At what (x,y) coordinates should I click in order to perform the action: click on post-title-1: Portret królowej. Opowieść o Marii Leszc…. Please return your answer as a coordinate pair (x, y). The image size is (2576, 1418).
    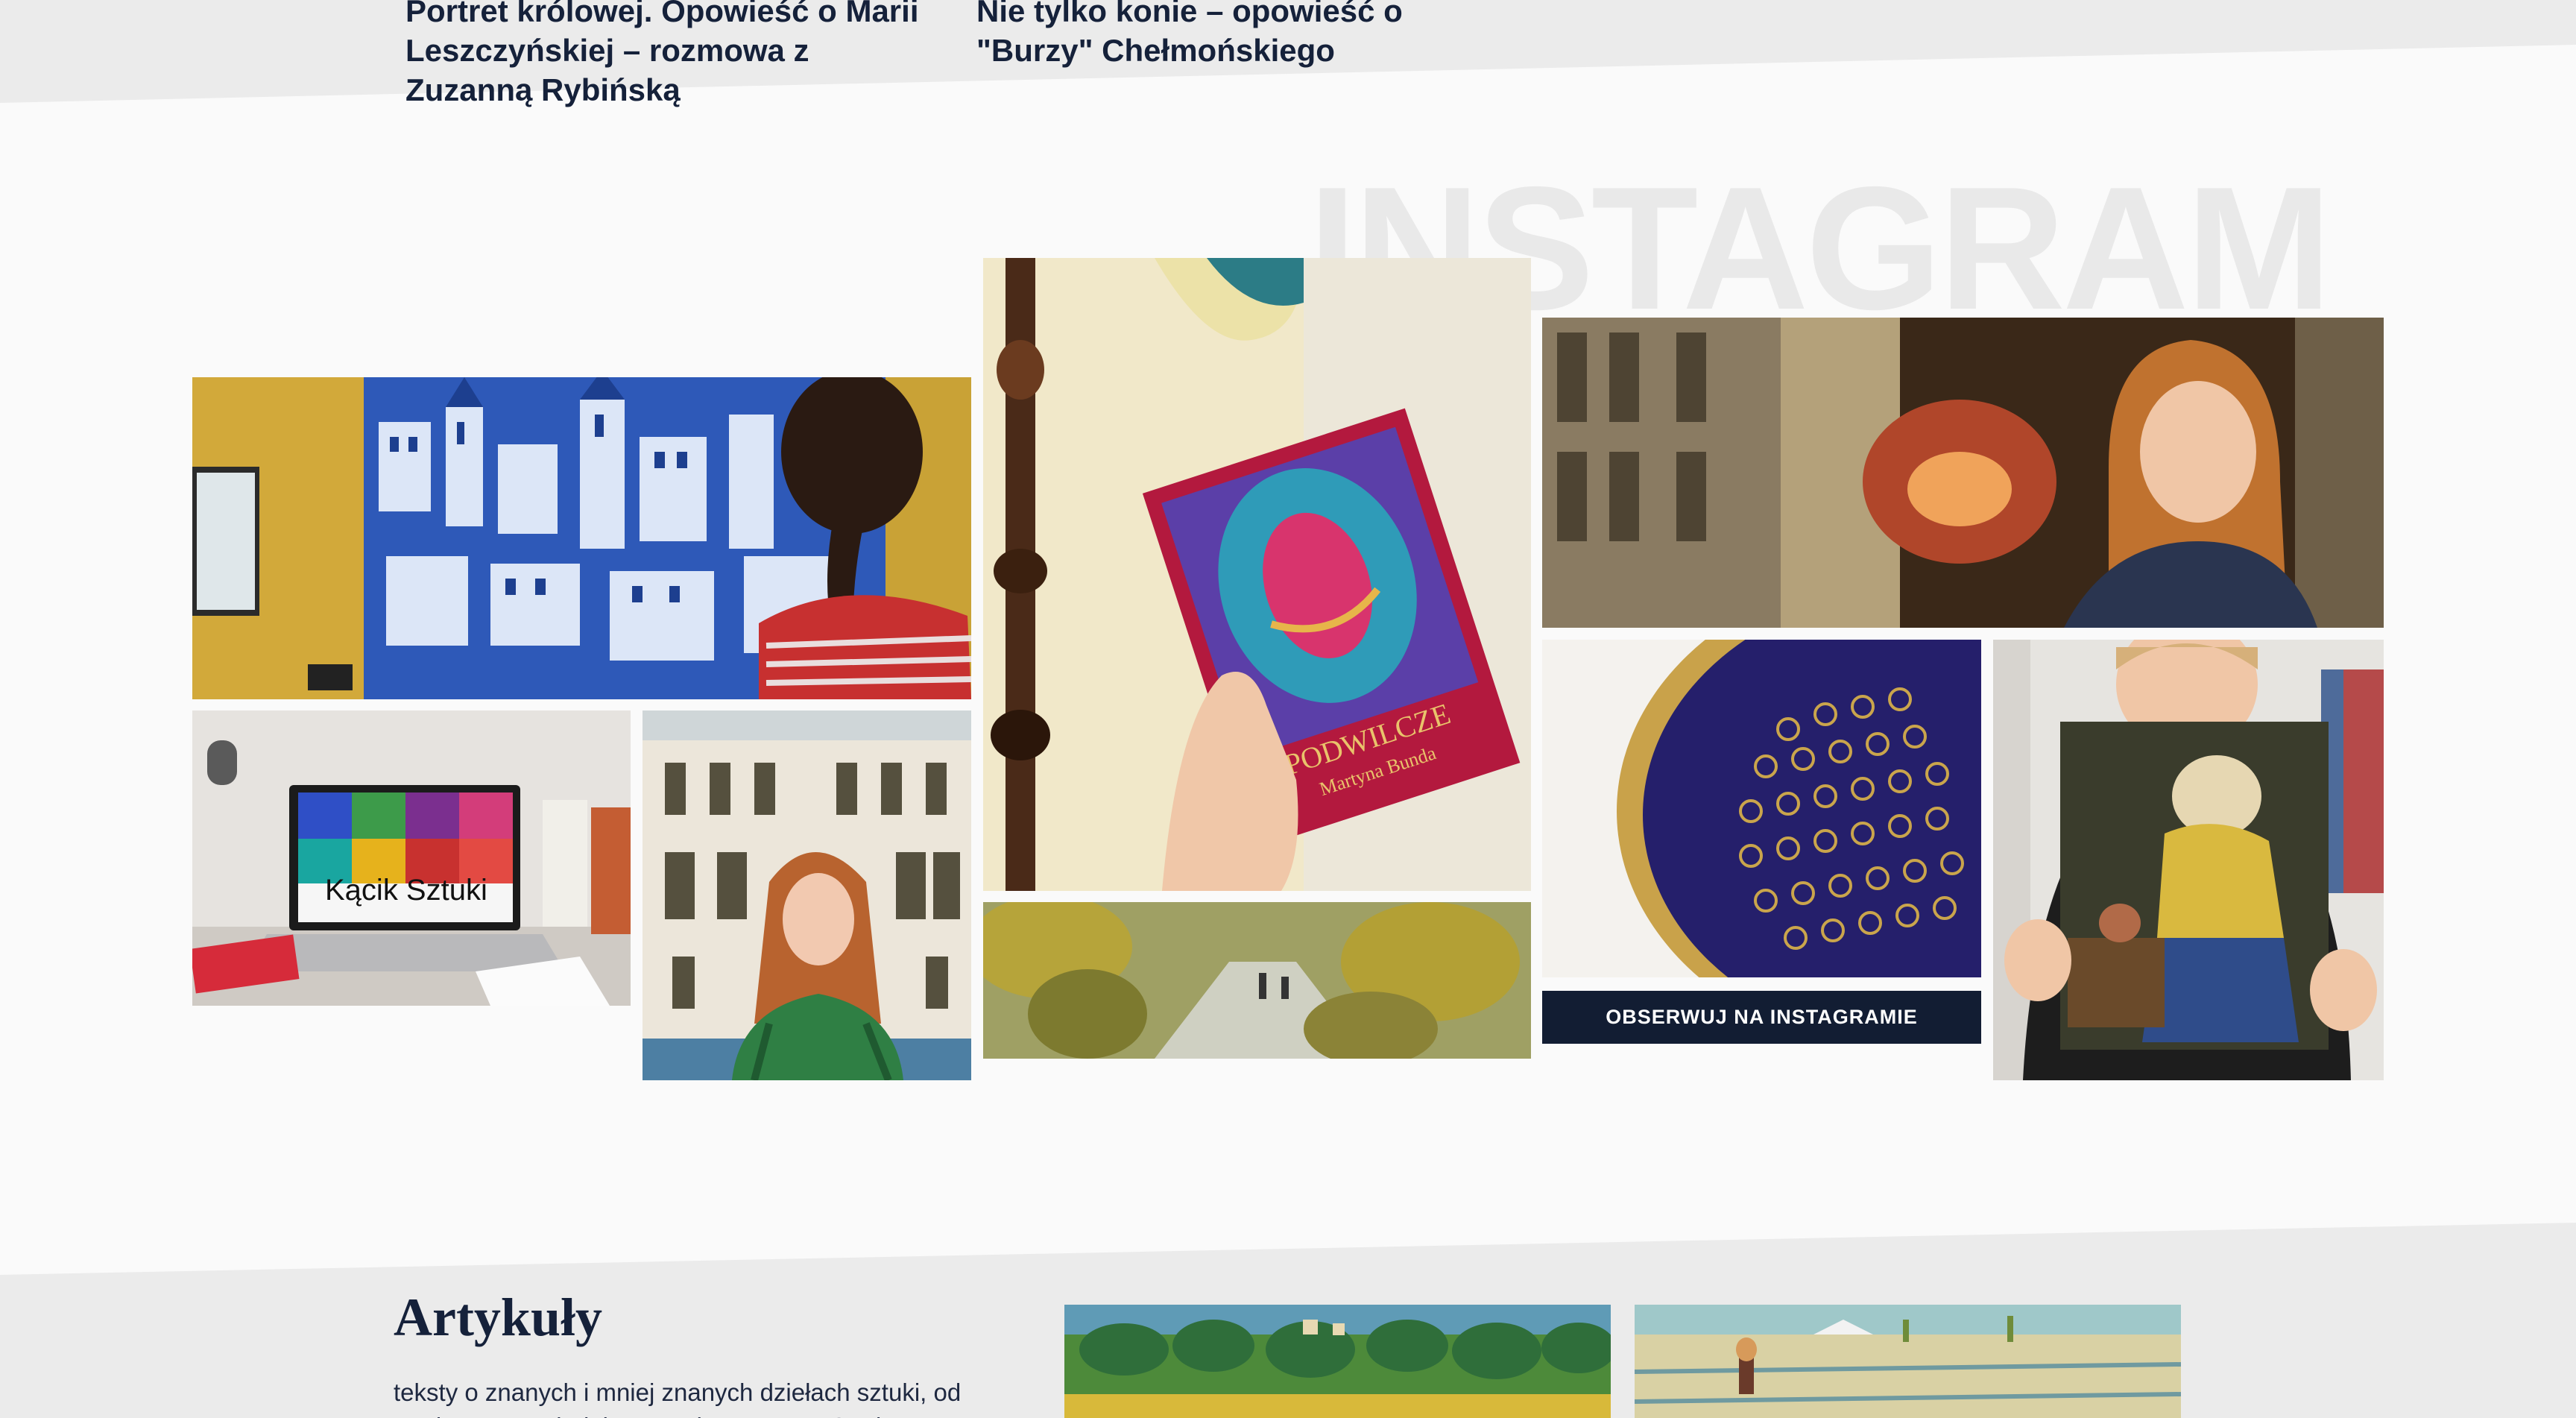
    Looking at the image, I should click on (673, 55).